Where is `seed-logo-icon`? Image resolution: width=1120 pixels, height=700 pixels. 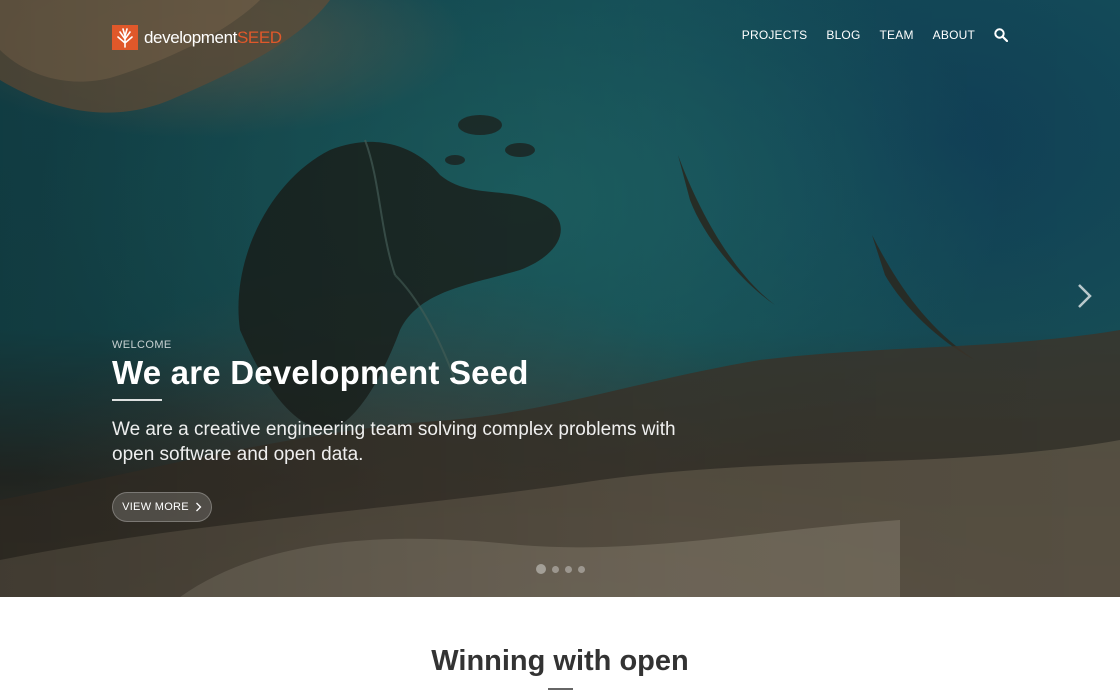 seed-logo-icon is located at coordinates (125, 37).